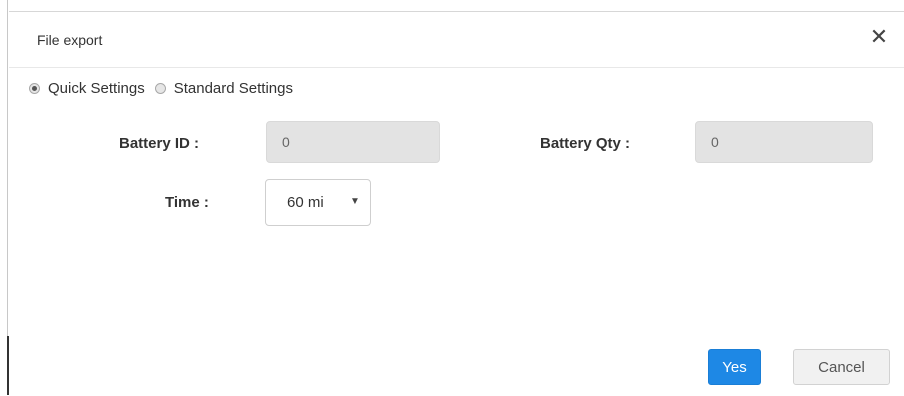  Describe the element at coordinates (233, 88) in the screenshot. I see `radio-label: Standard Settings` at that location.